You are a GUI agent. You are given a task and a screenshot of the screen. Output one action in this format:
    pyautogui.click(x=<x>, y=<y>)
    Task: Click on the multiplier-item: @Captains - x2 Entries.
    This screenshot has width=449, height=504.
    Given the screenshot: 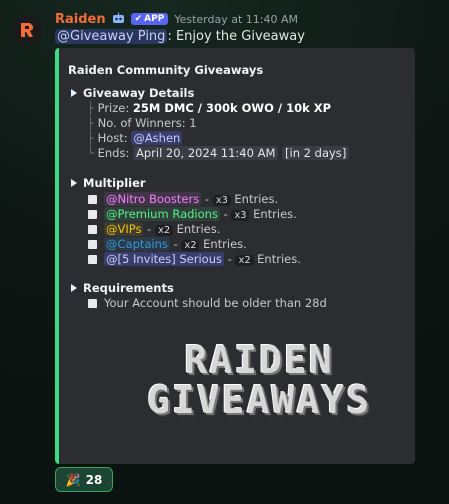 What is the action you would take?
    pyautogui.click(x=167, y=244)
    